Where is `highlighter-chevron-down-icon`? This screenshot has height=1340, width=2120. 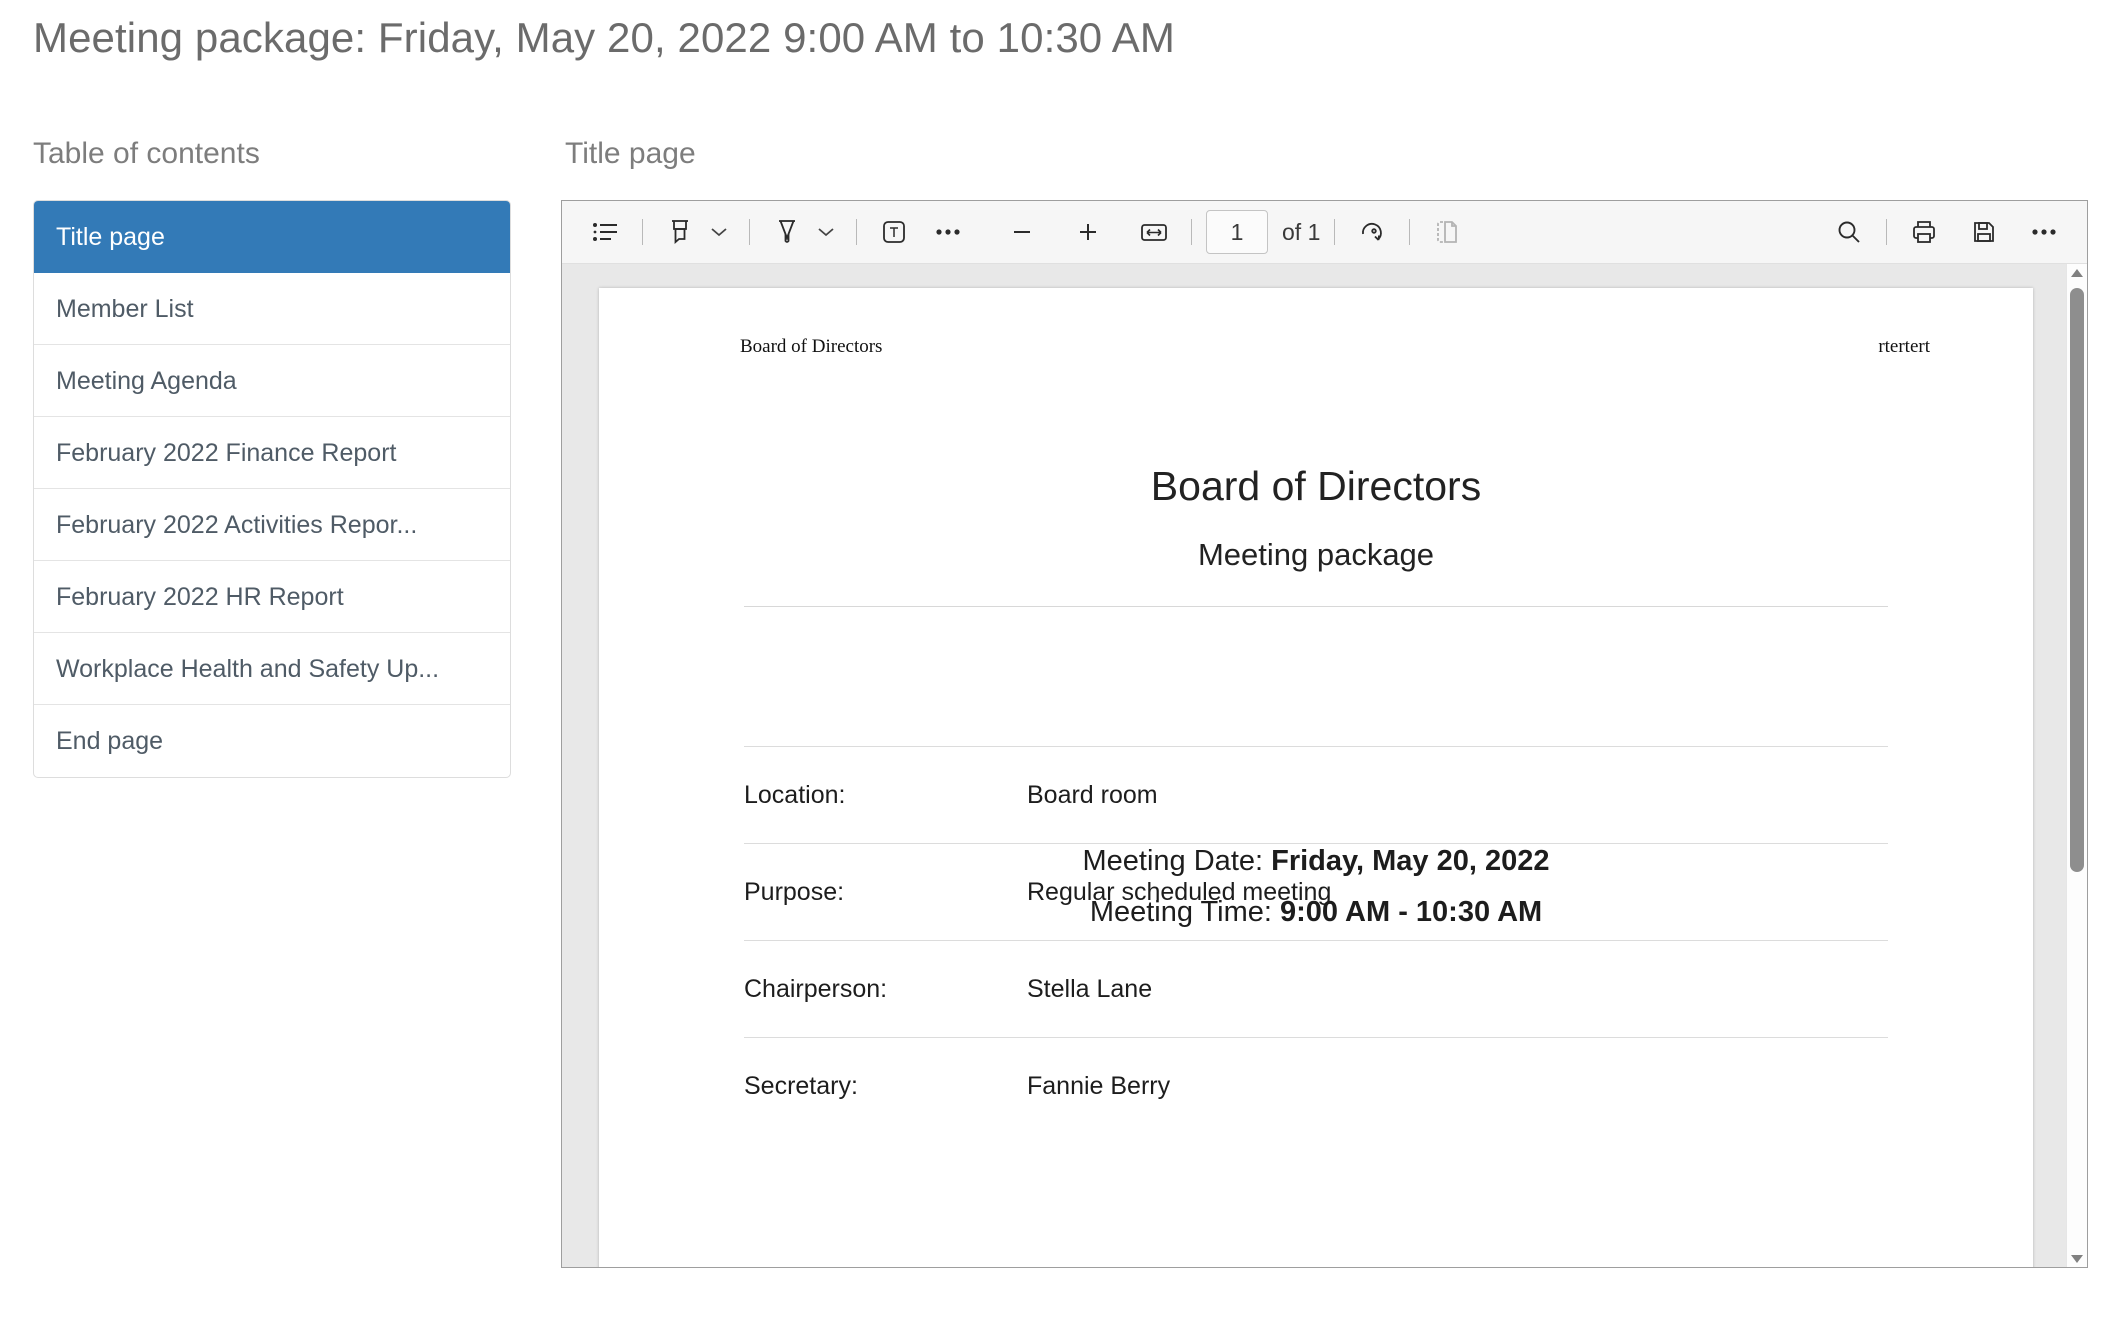
highlighter-chevron-down-icon is located at coordinates (719, 232).